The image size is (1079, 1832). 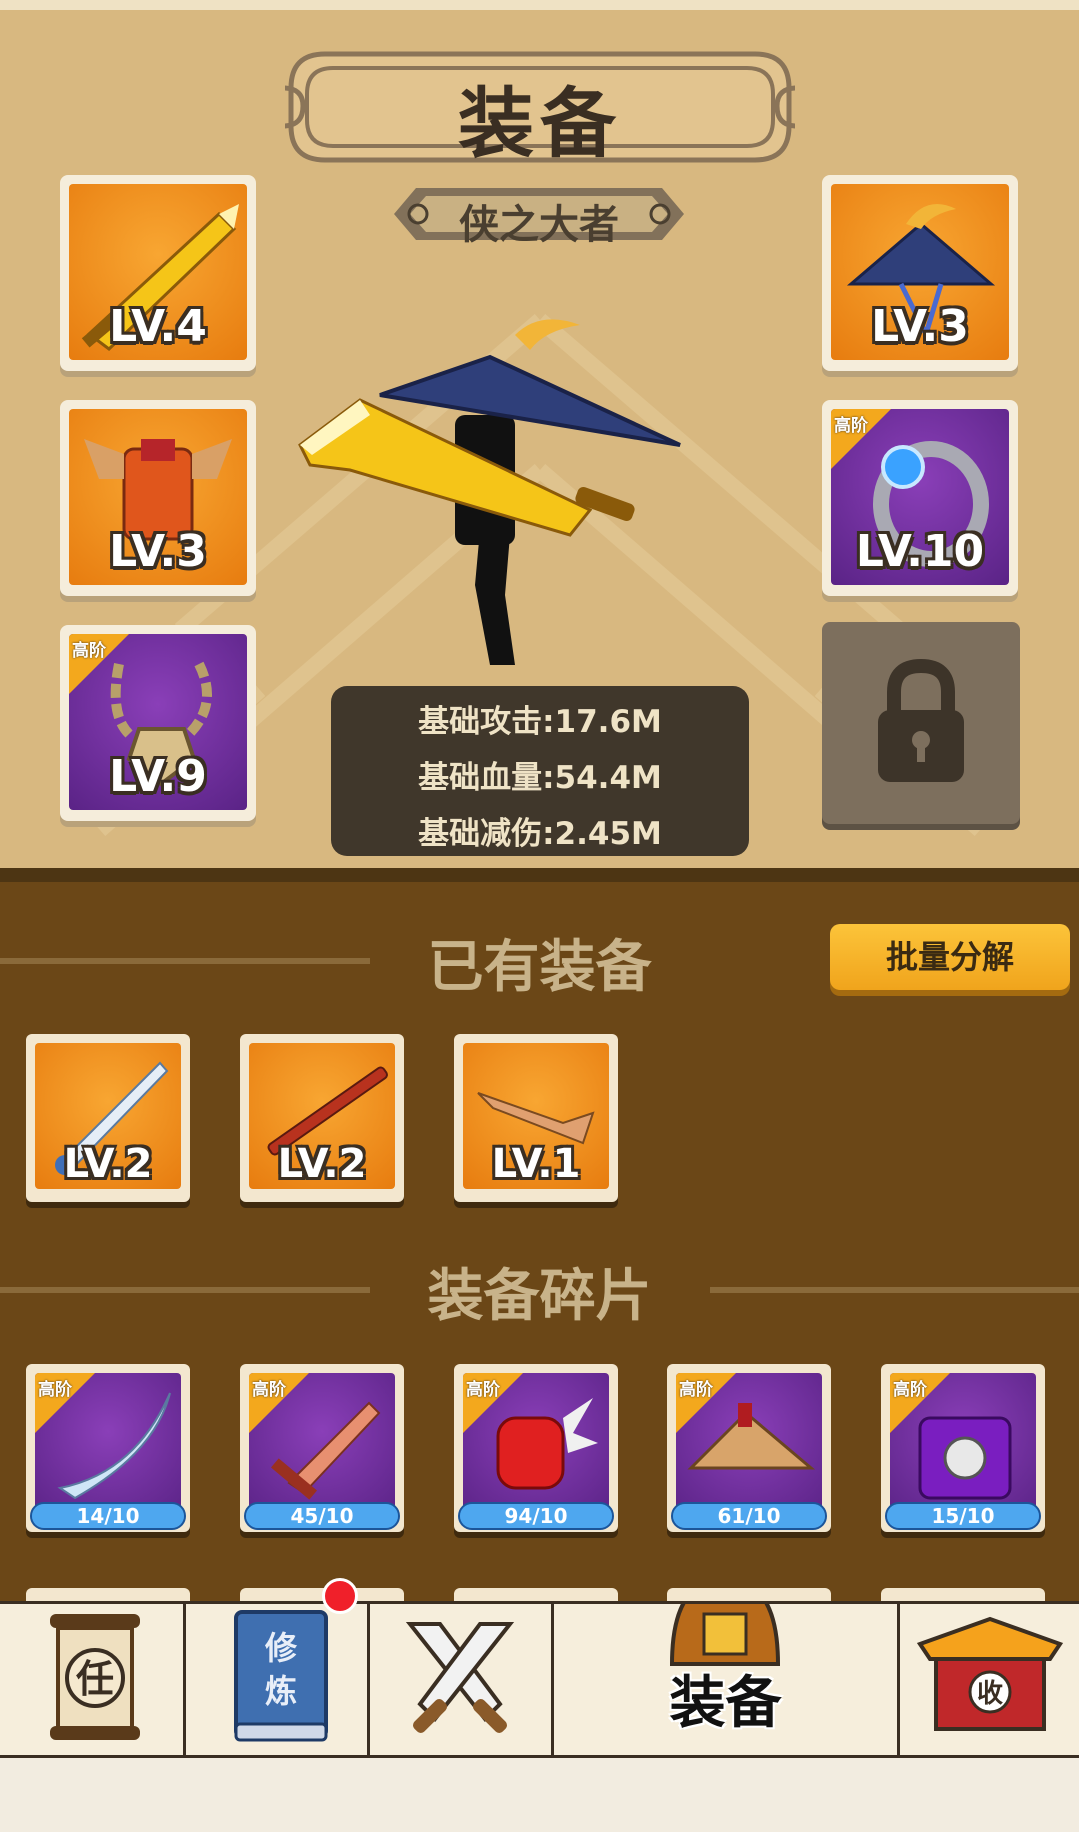 I want to click on item-level: LV.1, so click(x=536, y=1164).